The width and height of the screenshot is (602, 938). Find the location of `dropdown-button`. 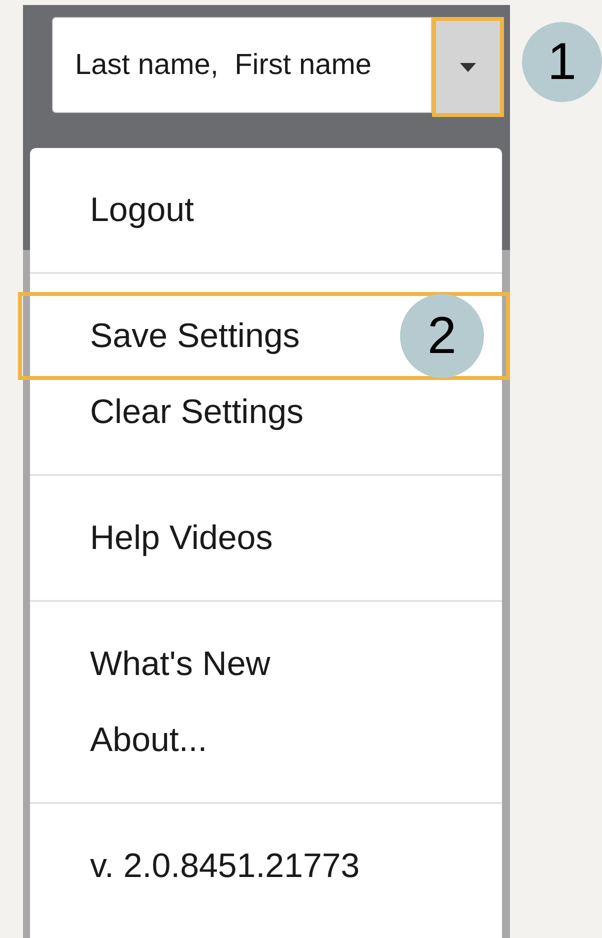

dropdown-button is located at coordinates (468, 67).